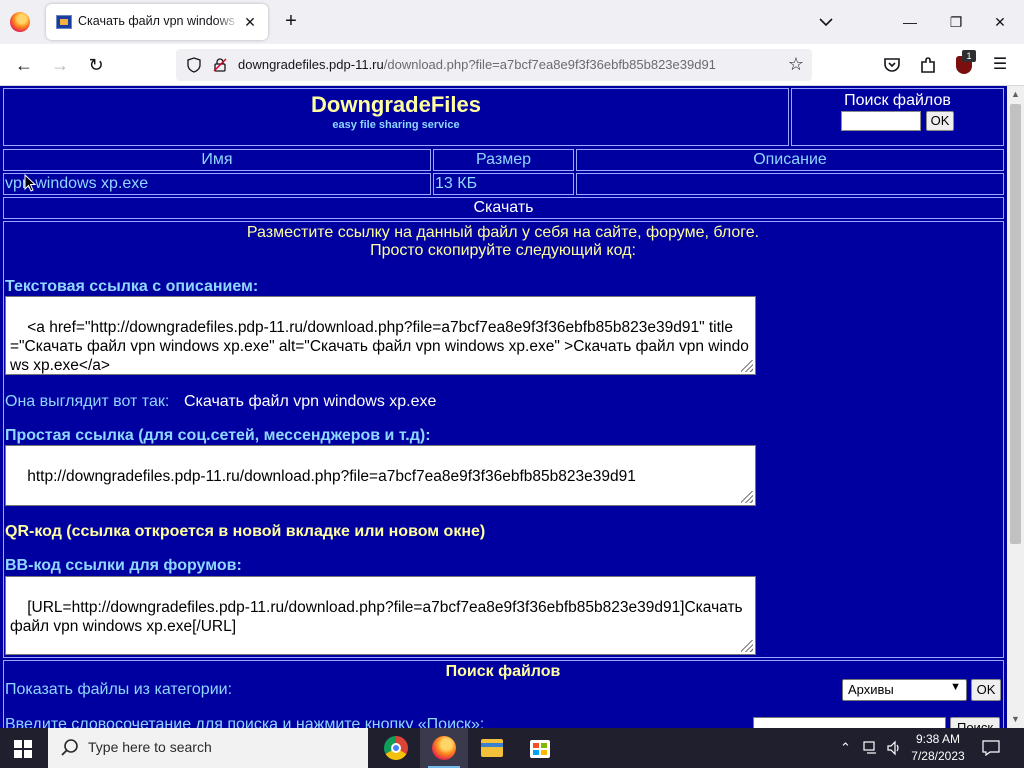 The width and height of the screenshot is (1024, 768). What do you see at coordinates (897, 100) in the screenshot?
I see `search-title: Поиск файлов` at bounding box center [897, 100].